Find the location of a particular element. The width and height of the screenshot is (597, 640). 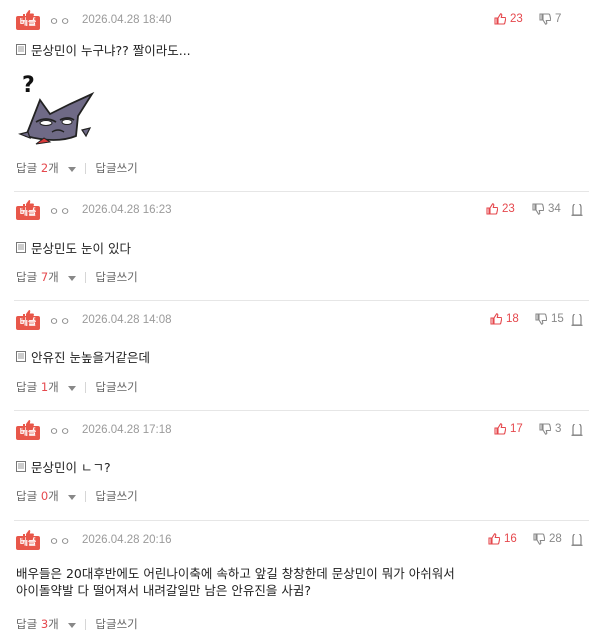

reply-toggle: 답글 1개 is located at coordinates (46, 387).